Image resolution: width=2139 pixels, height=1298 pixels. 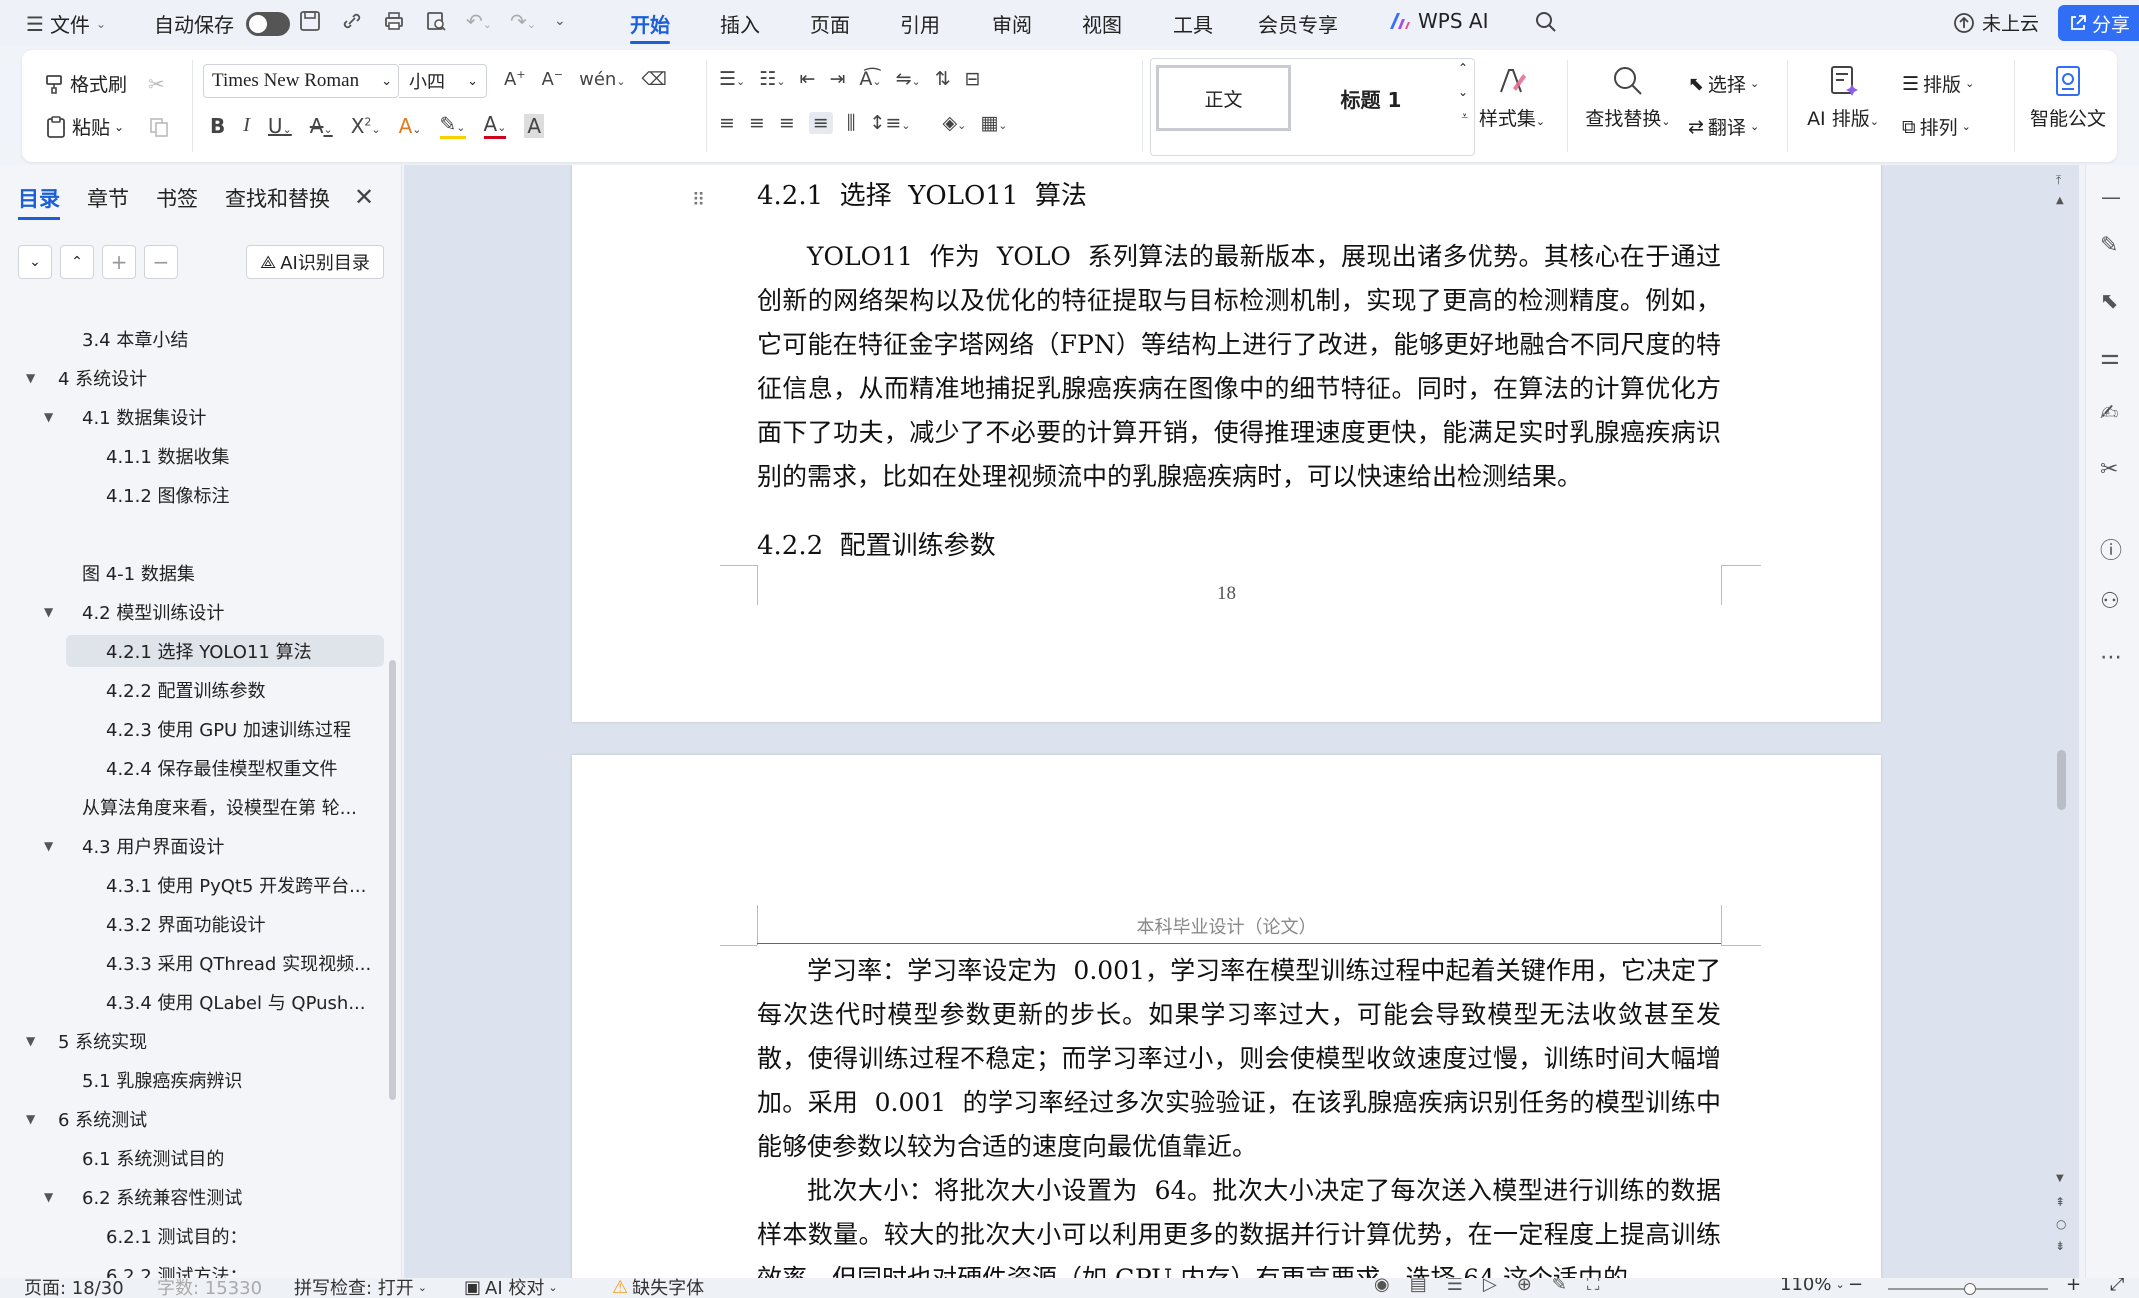 What do you see at coordinates (1382, 1286) in the screenshot?
I see `eye-icon: ◉` at bounding box center [1382, 1286].